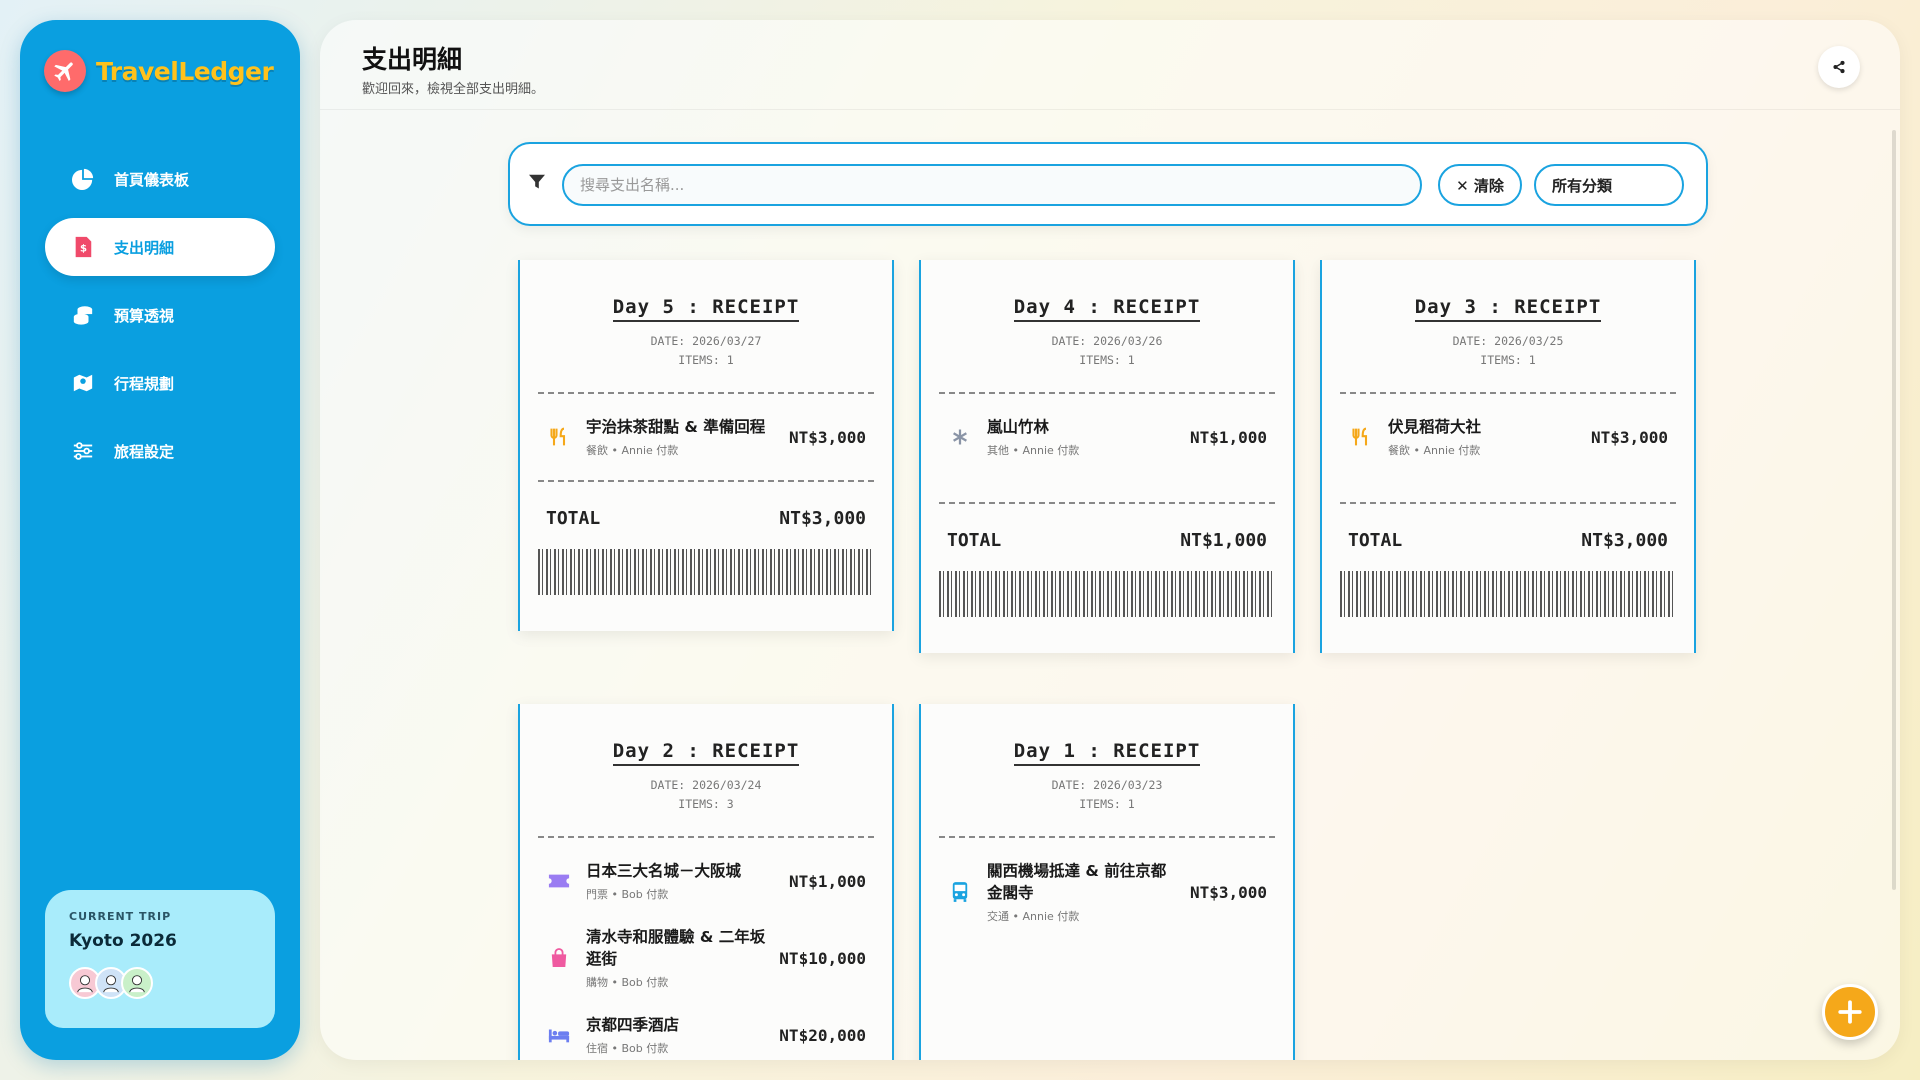 This screenshot has width=1920, height=1080. I want to click on page-subtitle: 歡迎回來，檢視全部支出明細。, so click(453, 89).